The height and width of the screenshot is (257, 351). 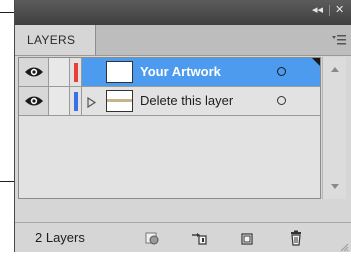 I want to click on scrollbar, so click(x=334, y=128).